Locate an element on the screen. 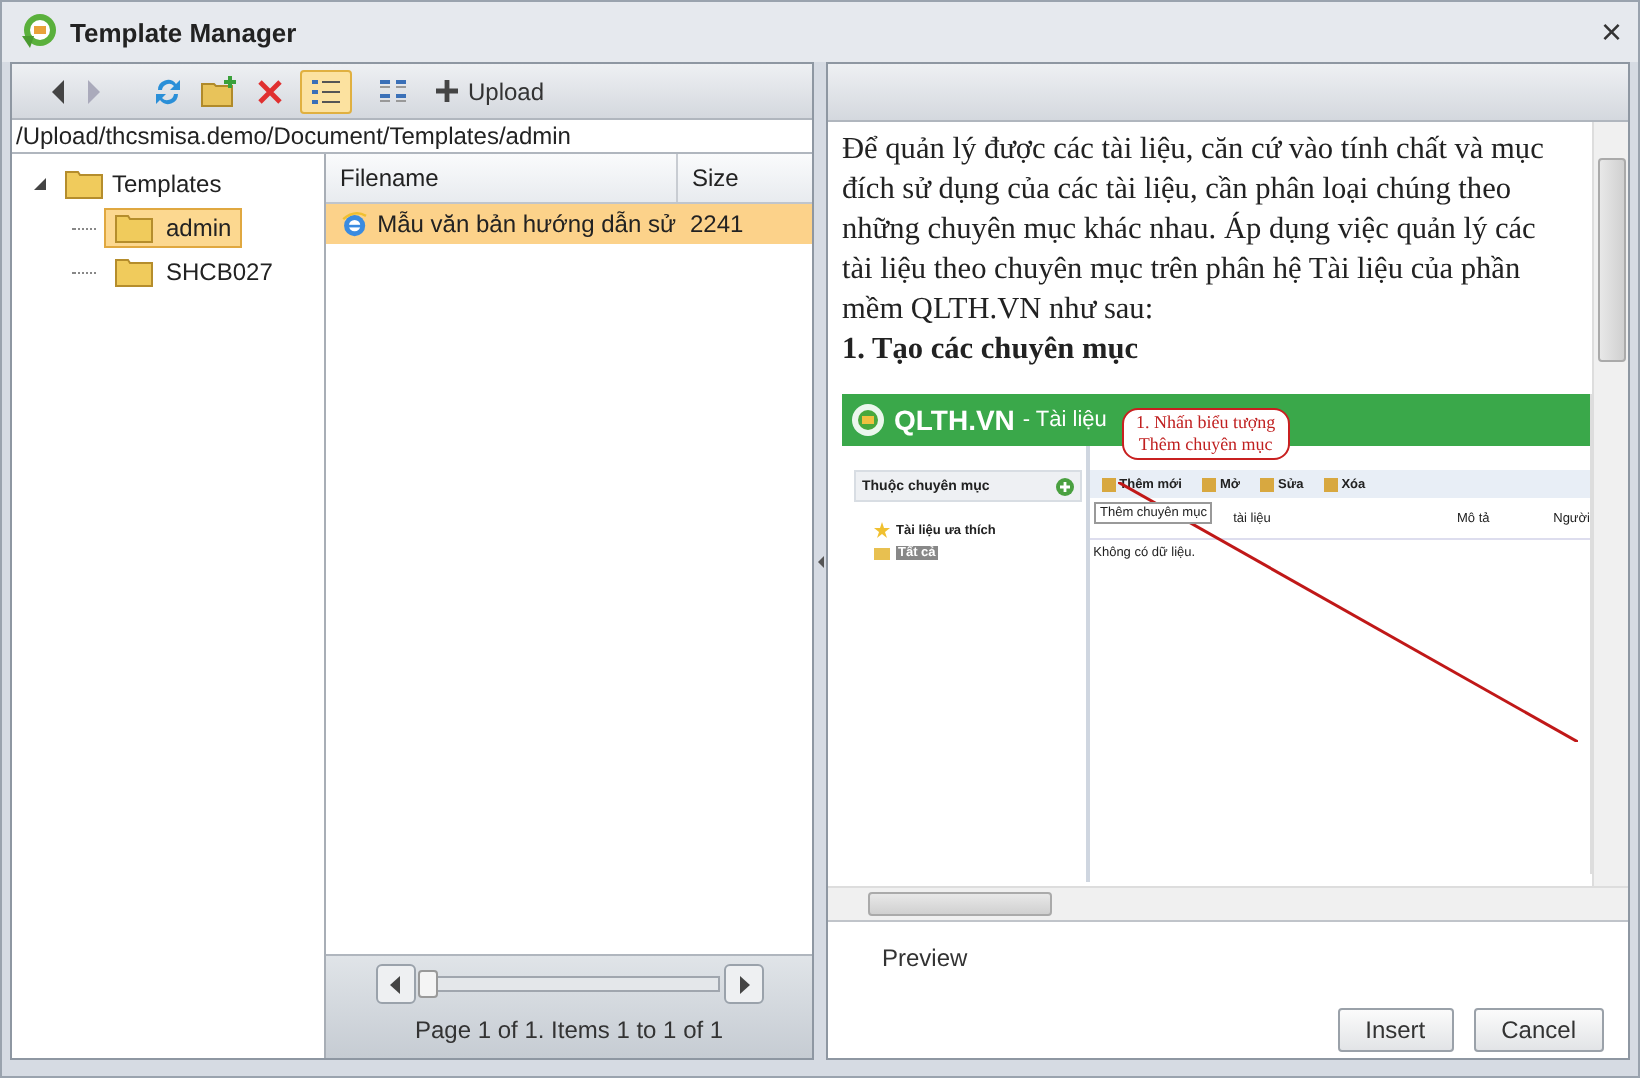 The width and height of the screenshot is (1640, 1078). previous-page-button is located at coordinates (395, 984).